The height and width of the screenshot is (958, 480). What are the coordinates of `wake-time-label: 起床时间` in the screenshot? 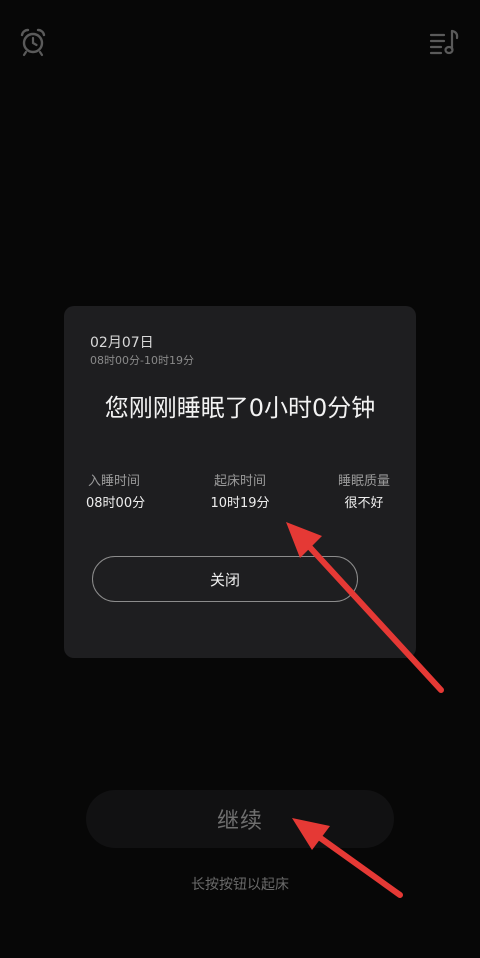 It's located at (239, 481).